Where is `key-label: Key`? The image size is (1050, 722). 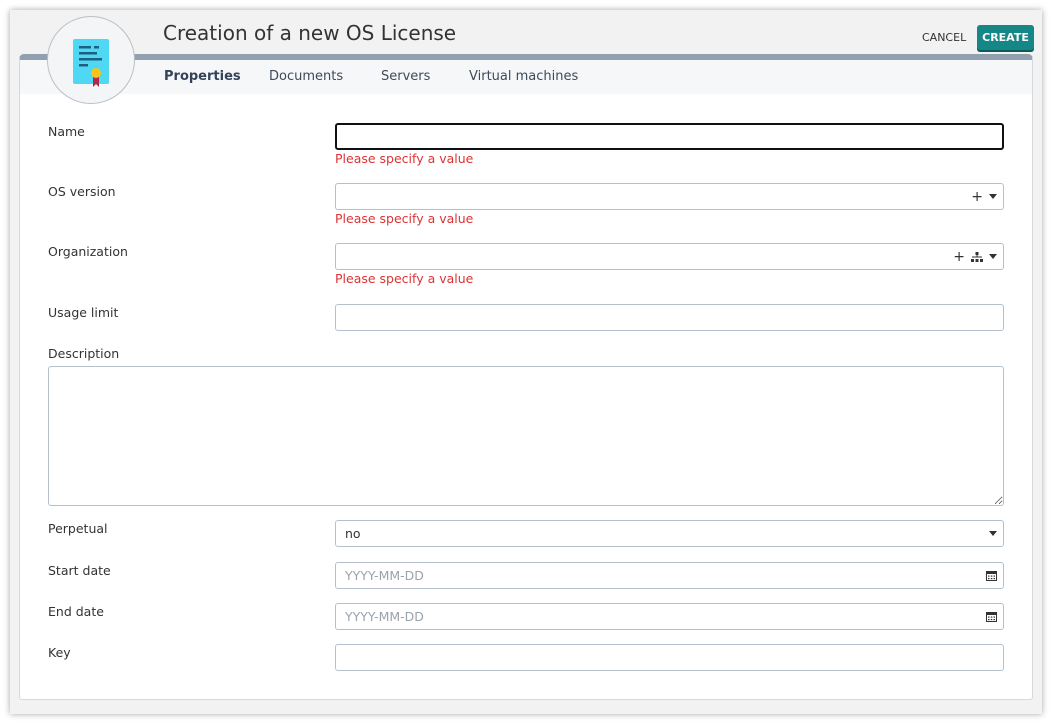 key-label: Key is located at coordinates (59, 652).